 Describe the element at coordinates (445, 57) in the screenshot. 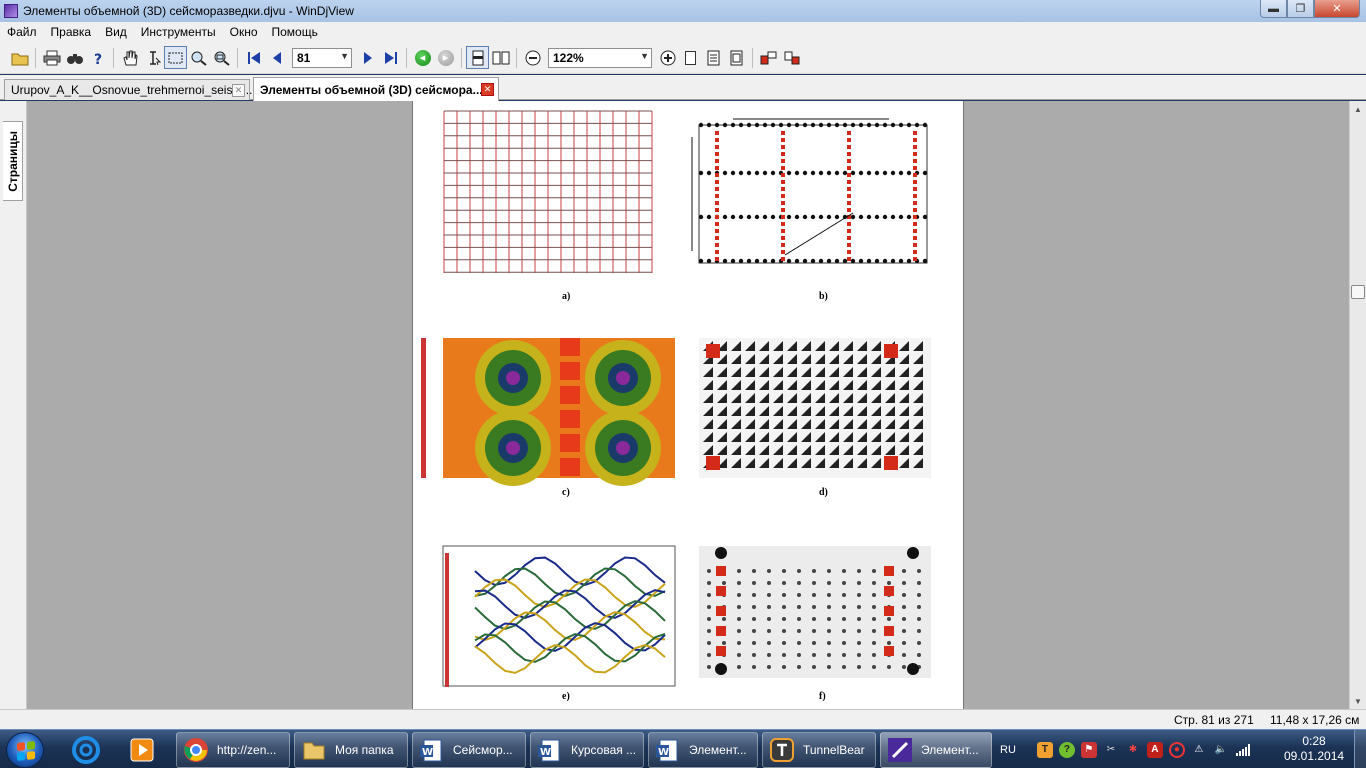

I see `forward-icon: ▸` at that location.